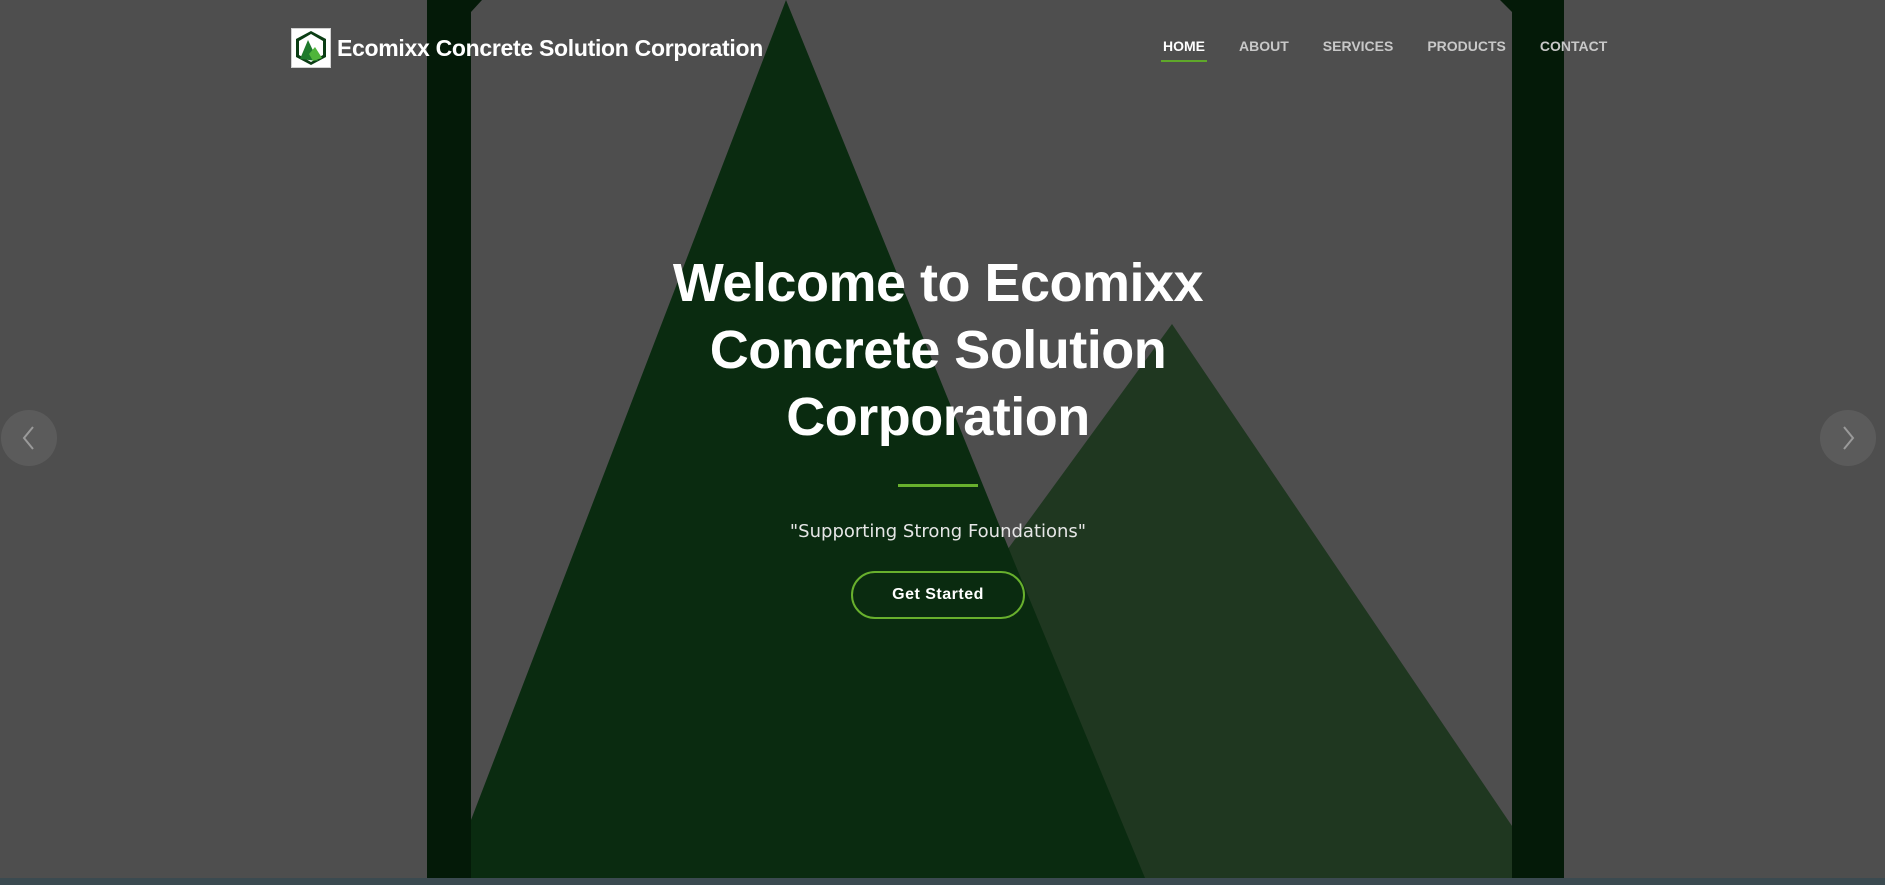  Describe the element at coordinates (1264, 50) in the screenshot. I see `nav-item-about: ABOUT` at that location.